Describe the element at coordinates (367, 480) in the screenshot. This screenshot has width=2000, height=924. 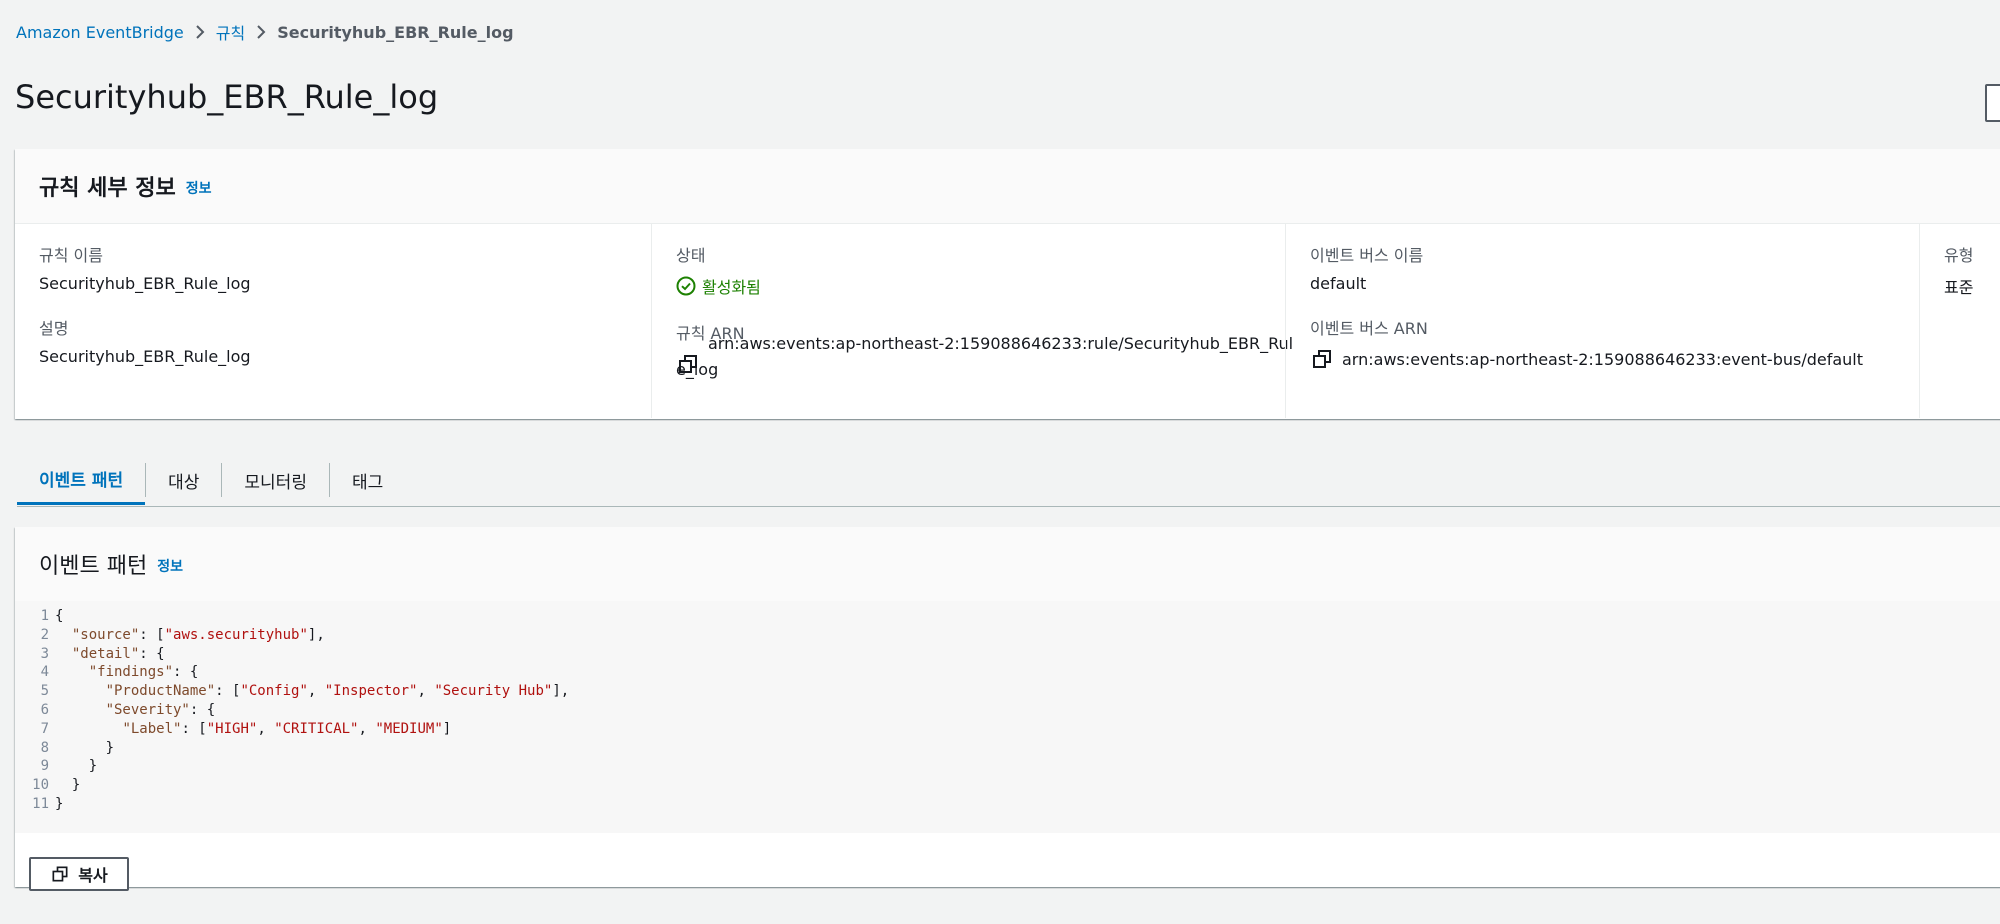
I see `tab-tags: 태그` at that location.